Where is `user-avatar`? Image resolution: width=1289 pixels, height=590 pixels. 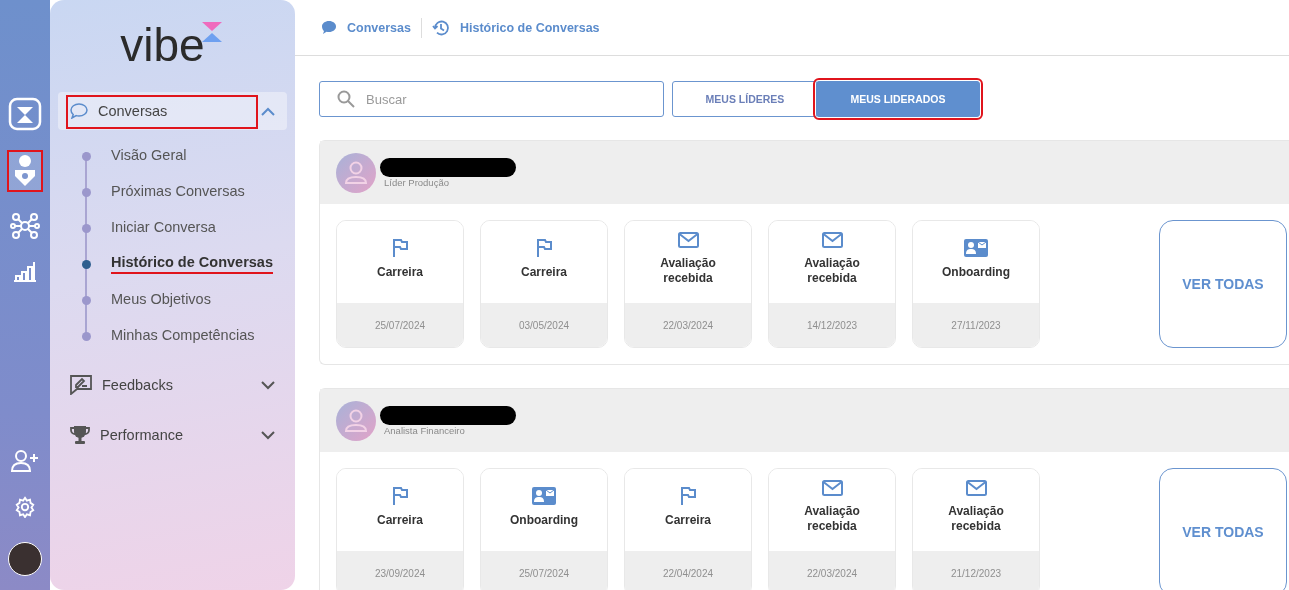
user-avatar is located at coordinates (25, 559).